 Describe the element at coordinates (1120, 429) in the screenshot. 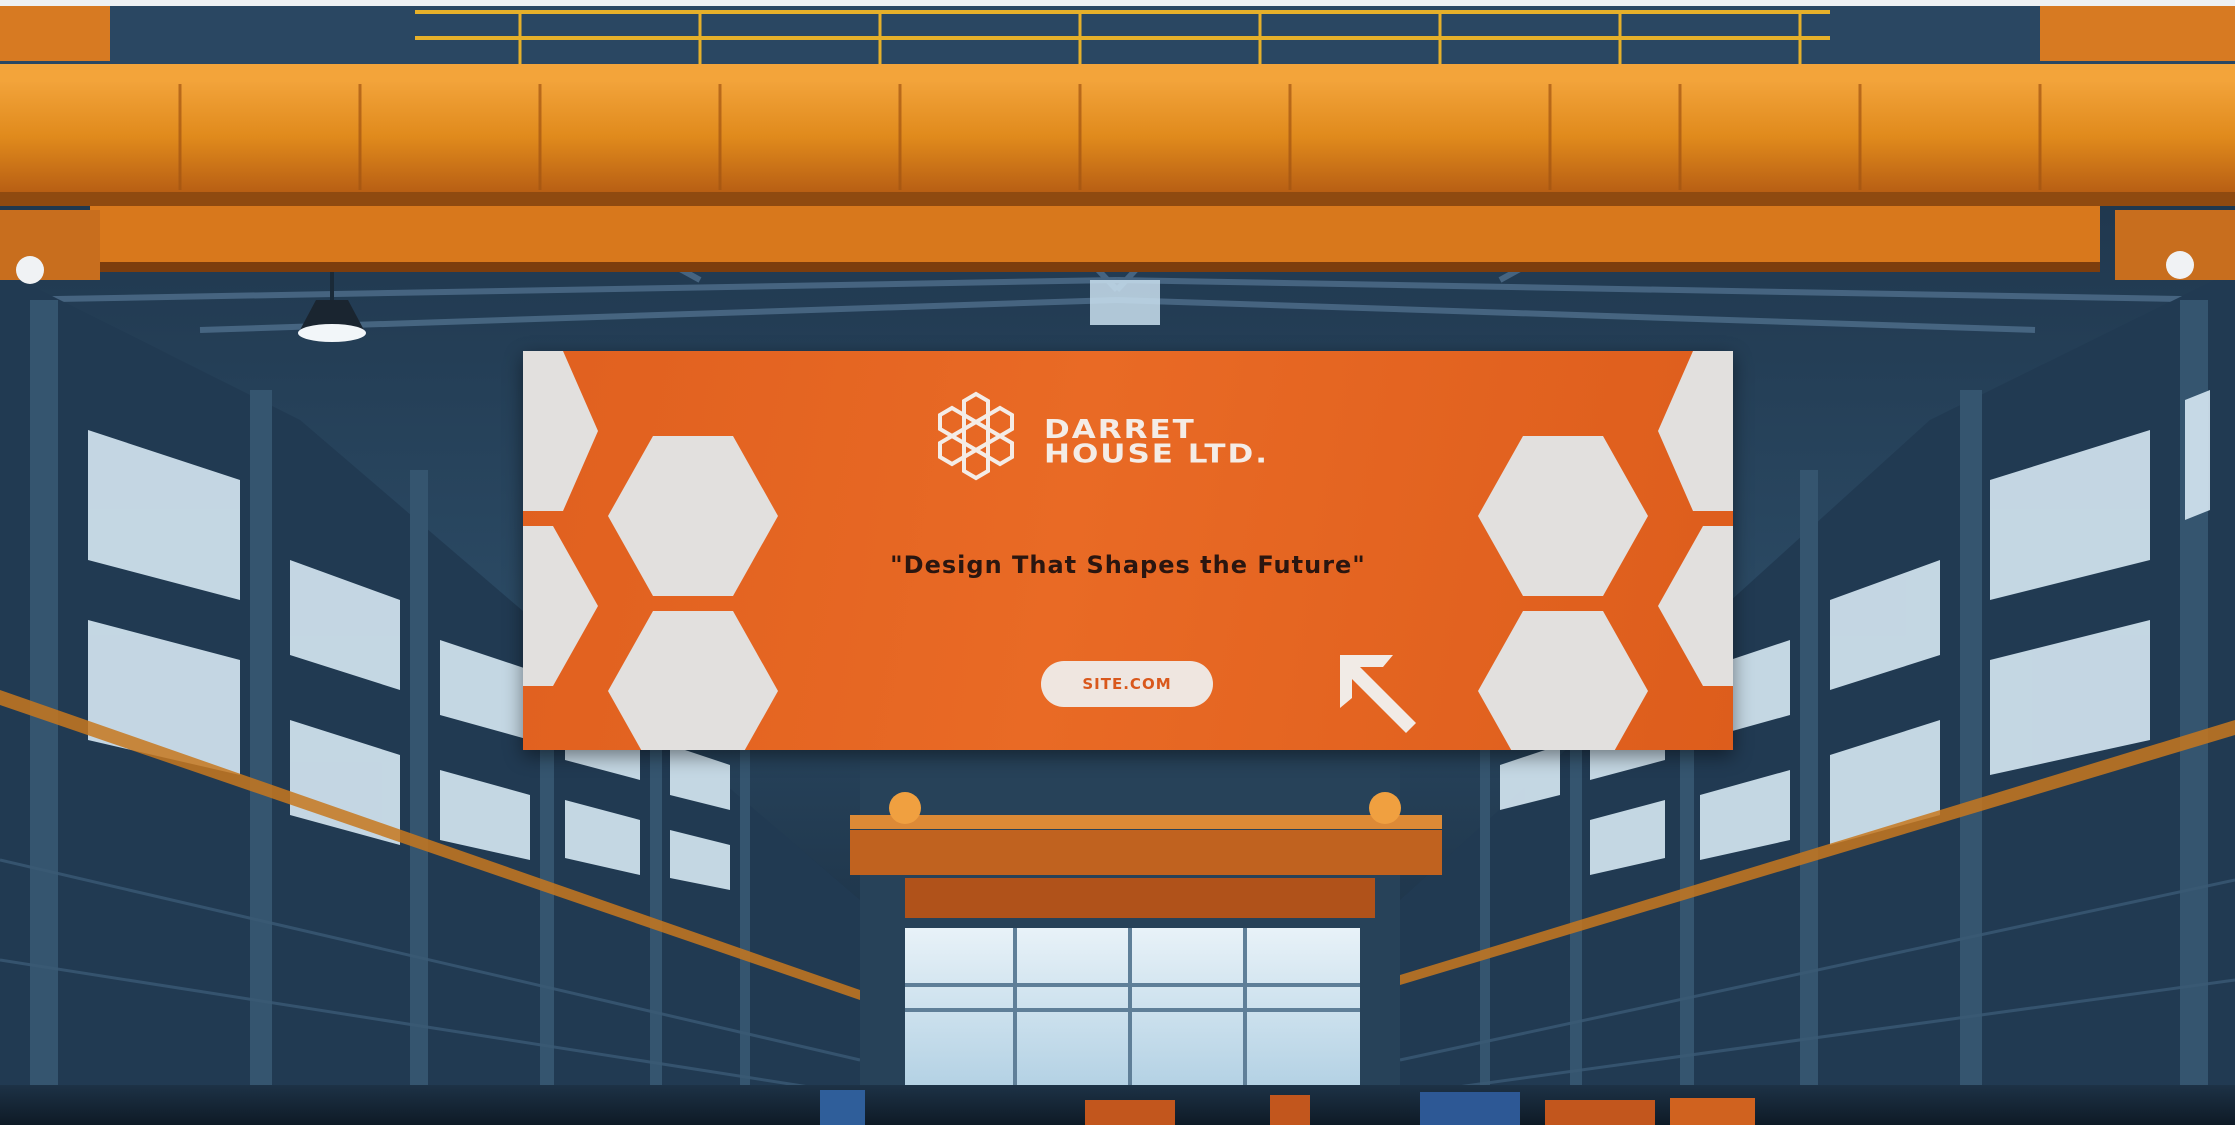

I see `brand-line-1: DARRET` at that location.